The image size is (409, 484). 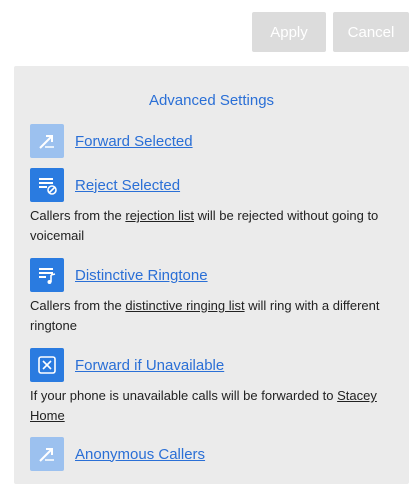 I want to click on reject-selected-link: Reject Selected, so click(x=127, y=185).